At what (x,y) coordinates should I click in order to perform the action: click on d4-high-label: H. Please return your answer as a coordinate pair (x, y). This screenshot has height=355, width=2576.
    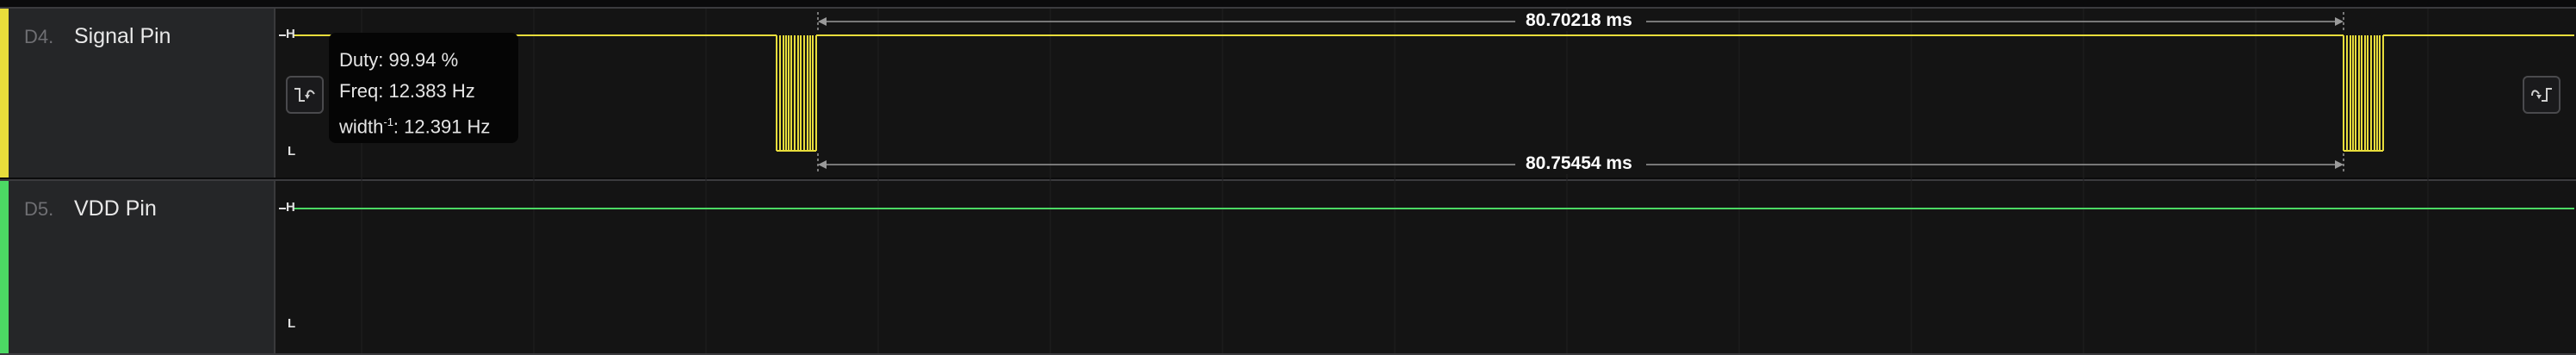
    Looking at the image, I should click on (290, 34).